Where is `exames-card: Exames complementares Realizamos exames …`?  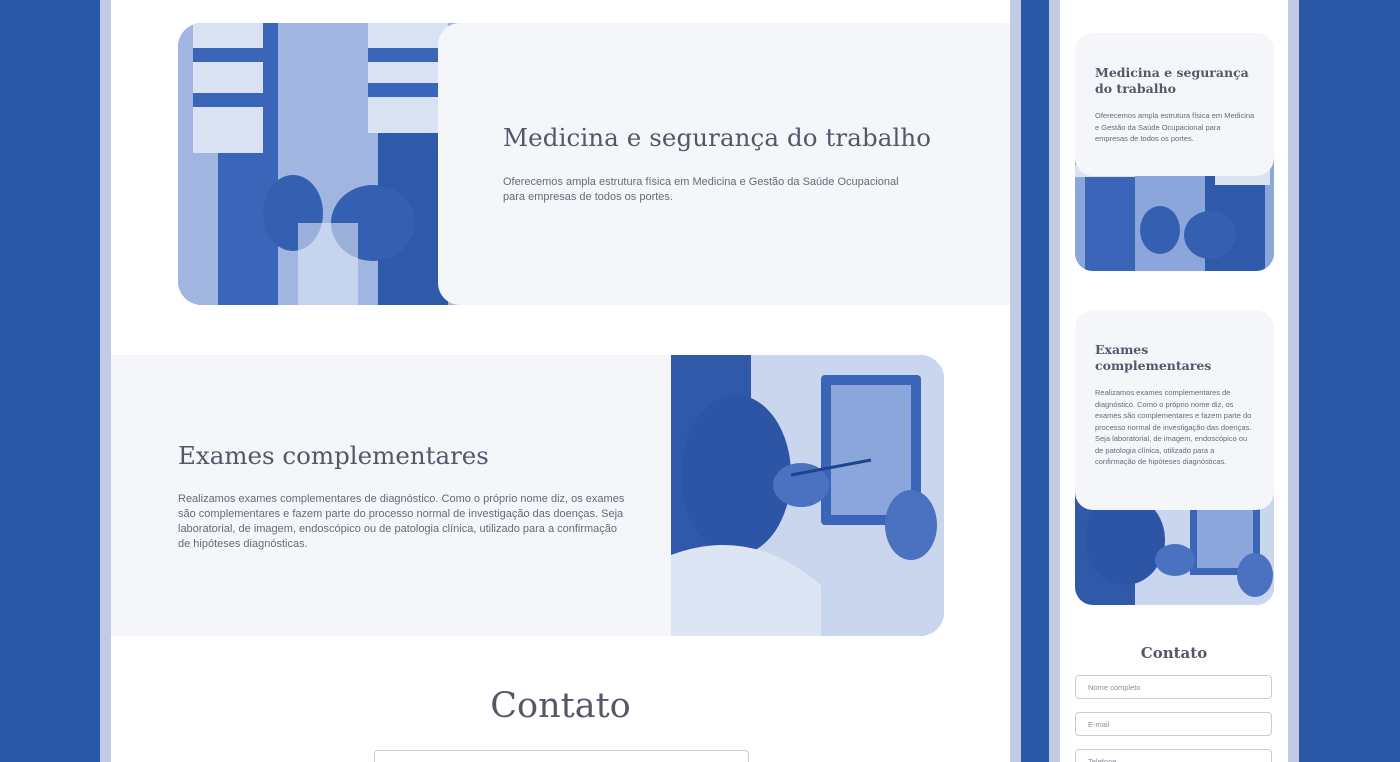
exames-card: Exames complementares Realizamos exames … is located at coordinates (1174, 410).